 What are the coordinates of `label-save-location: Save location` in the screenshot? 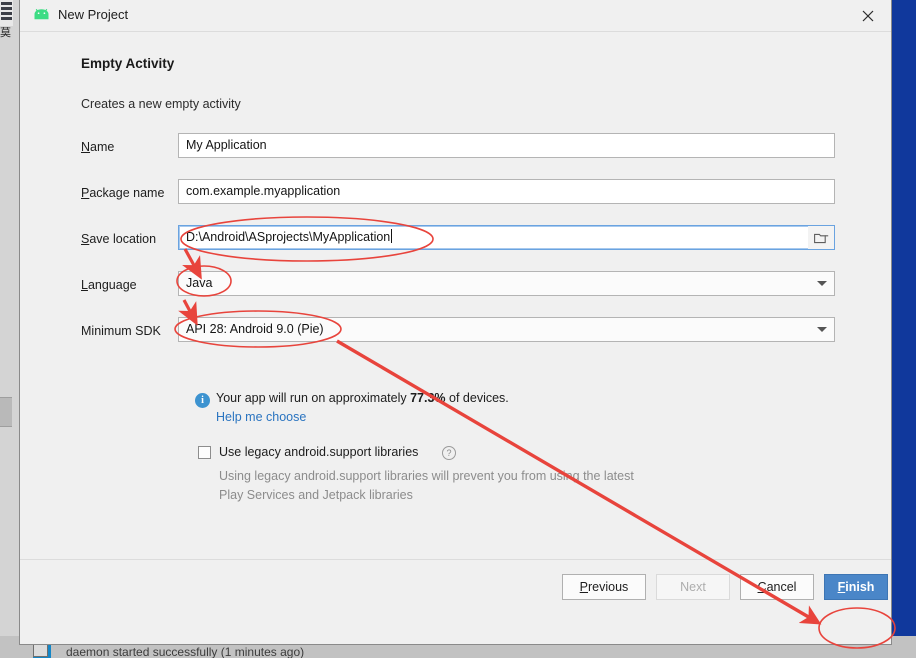 It's located at (119, 239).